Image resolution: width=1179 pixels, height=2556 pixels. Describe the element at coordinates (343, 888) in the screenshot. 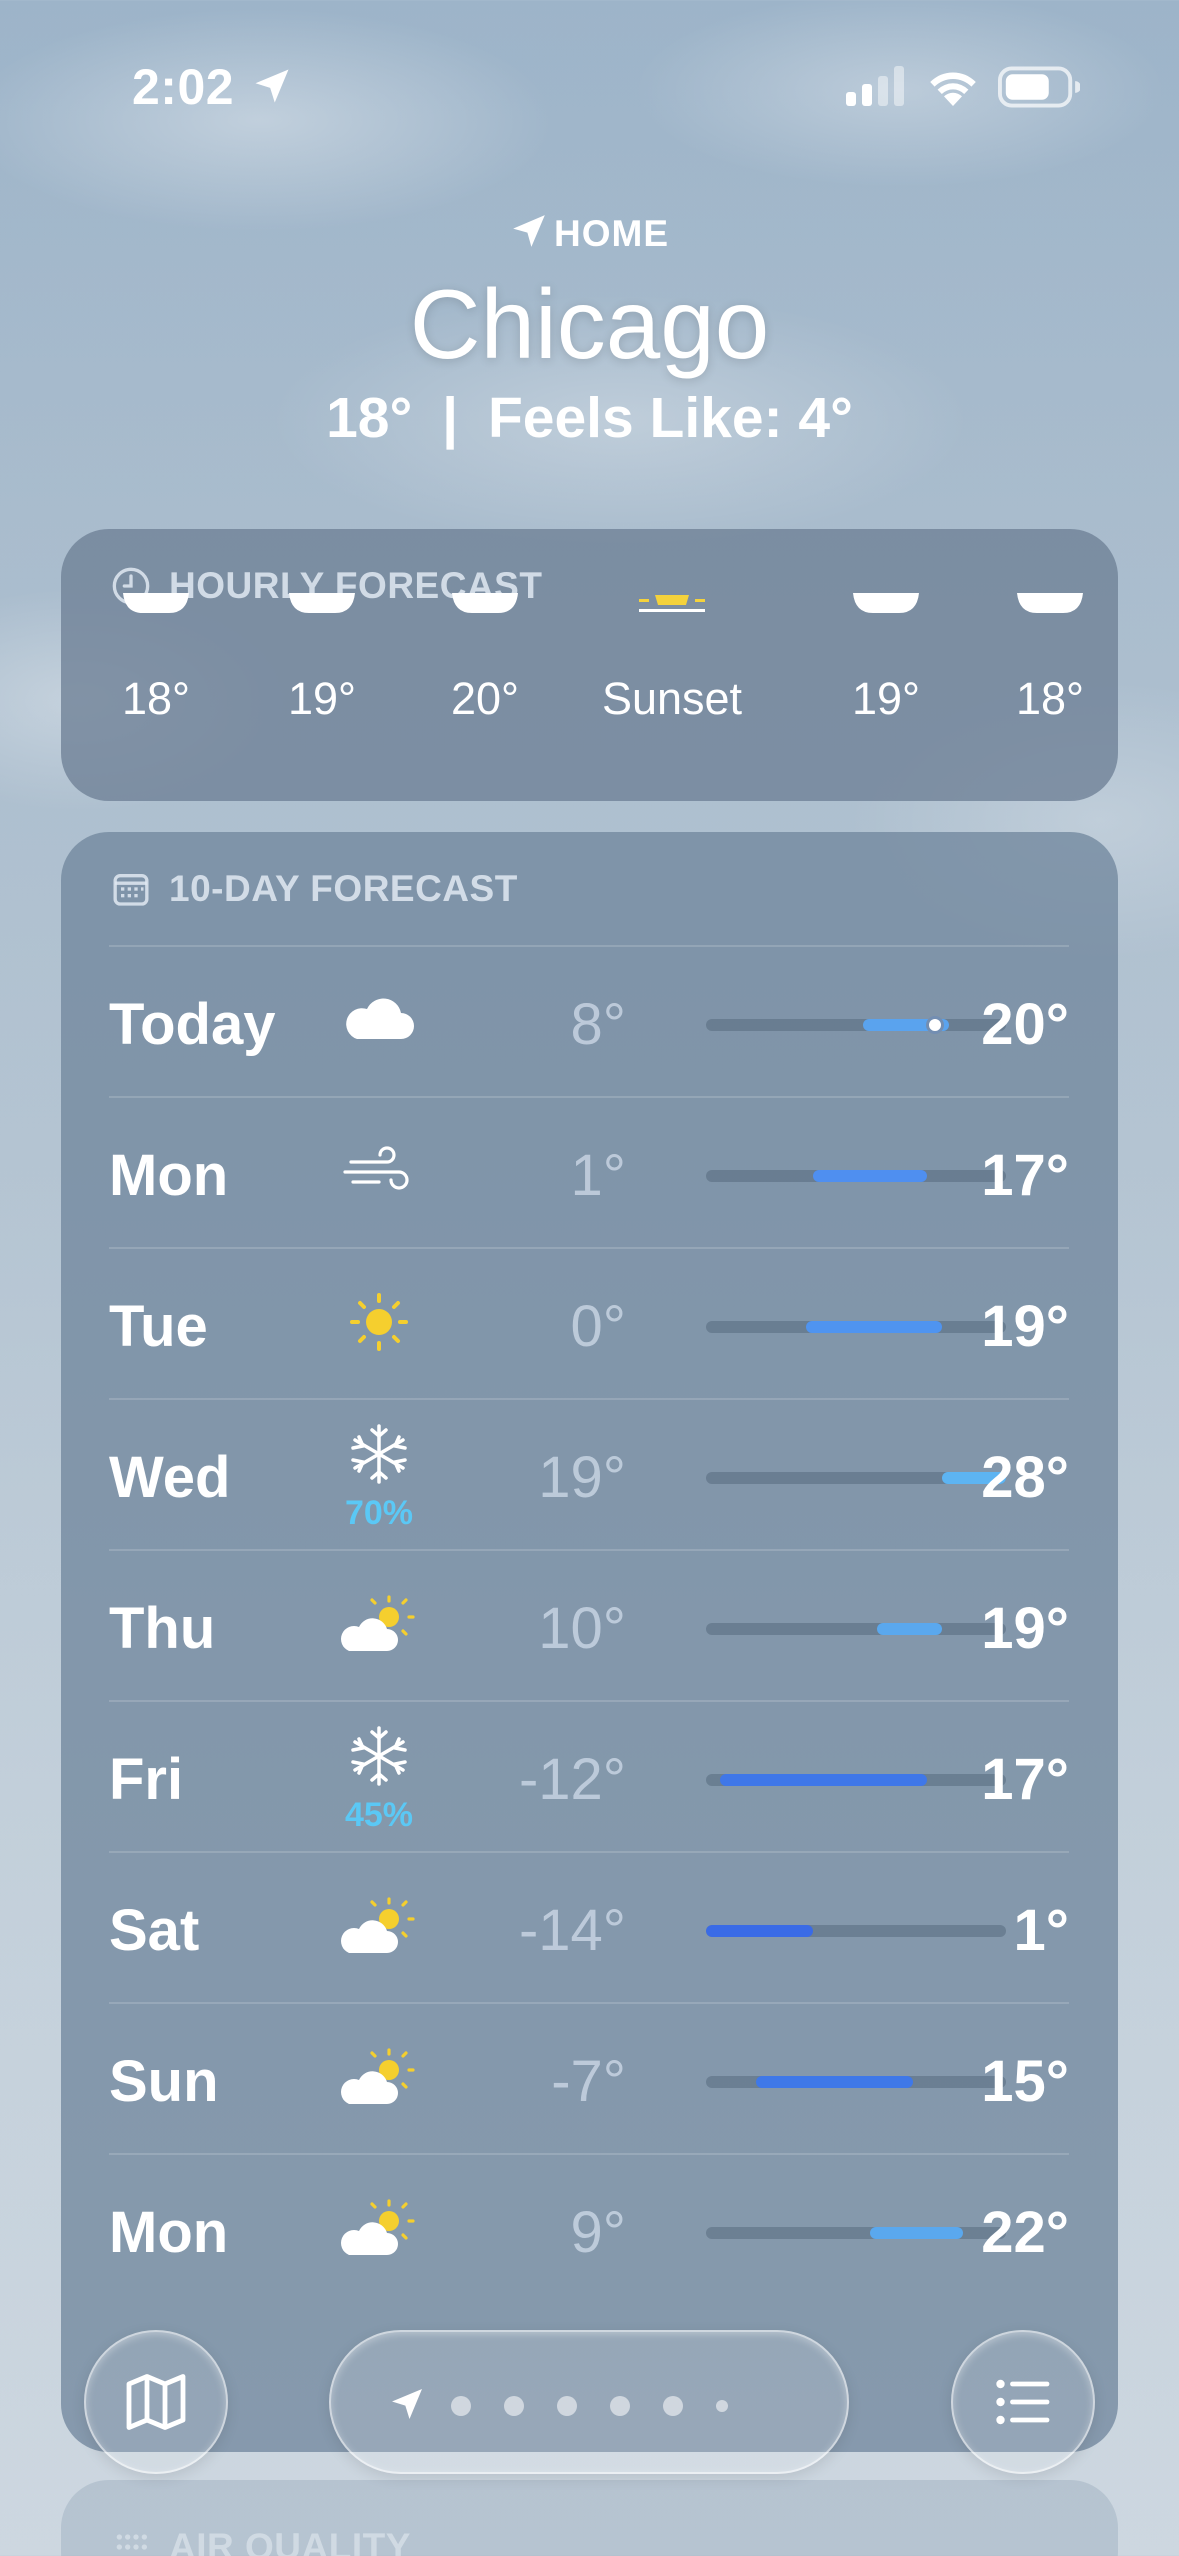

I see `ten-day-forecast-title: 10-DAY FORECAST` at that location.